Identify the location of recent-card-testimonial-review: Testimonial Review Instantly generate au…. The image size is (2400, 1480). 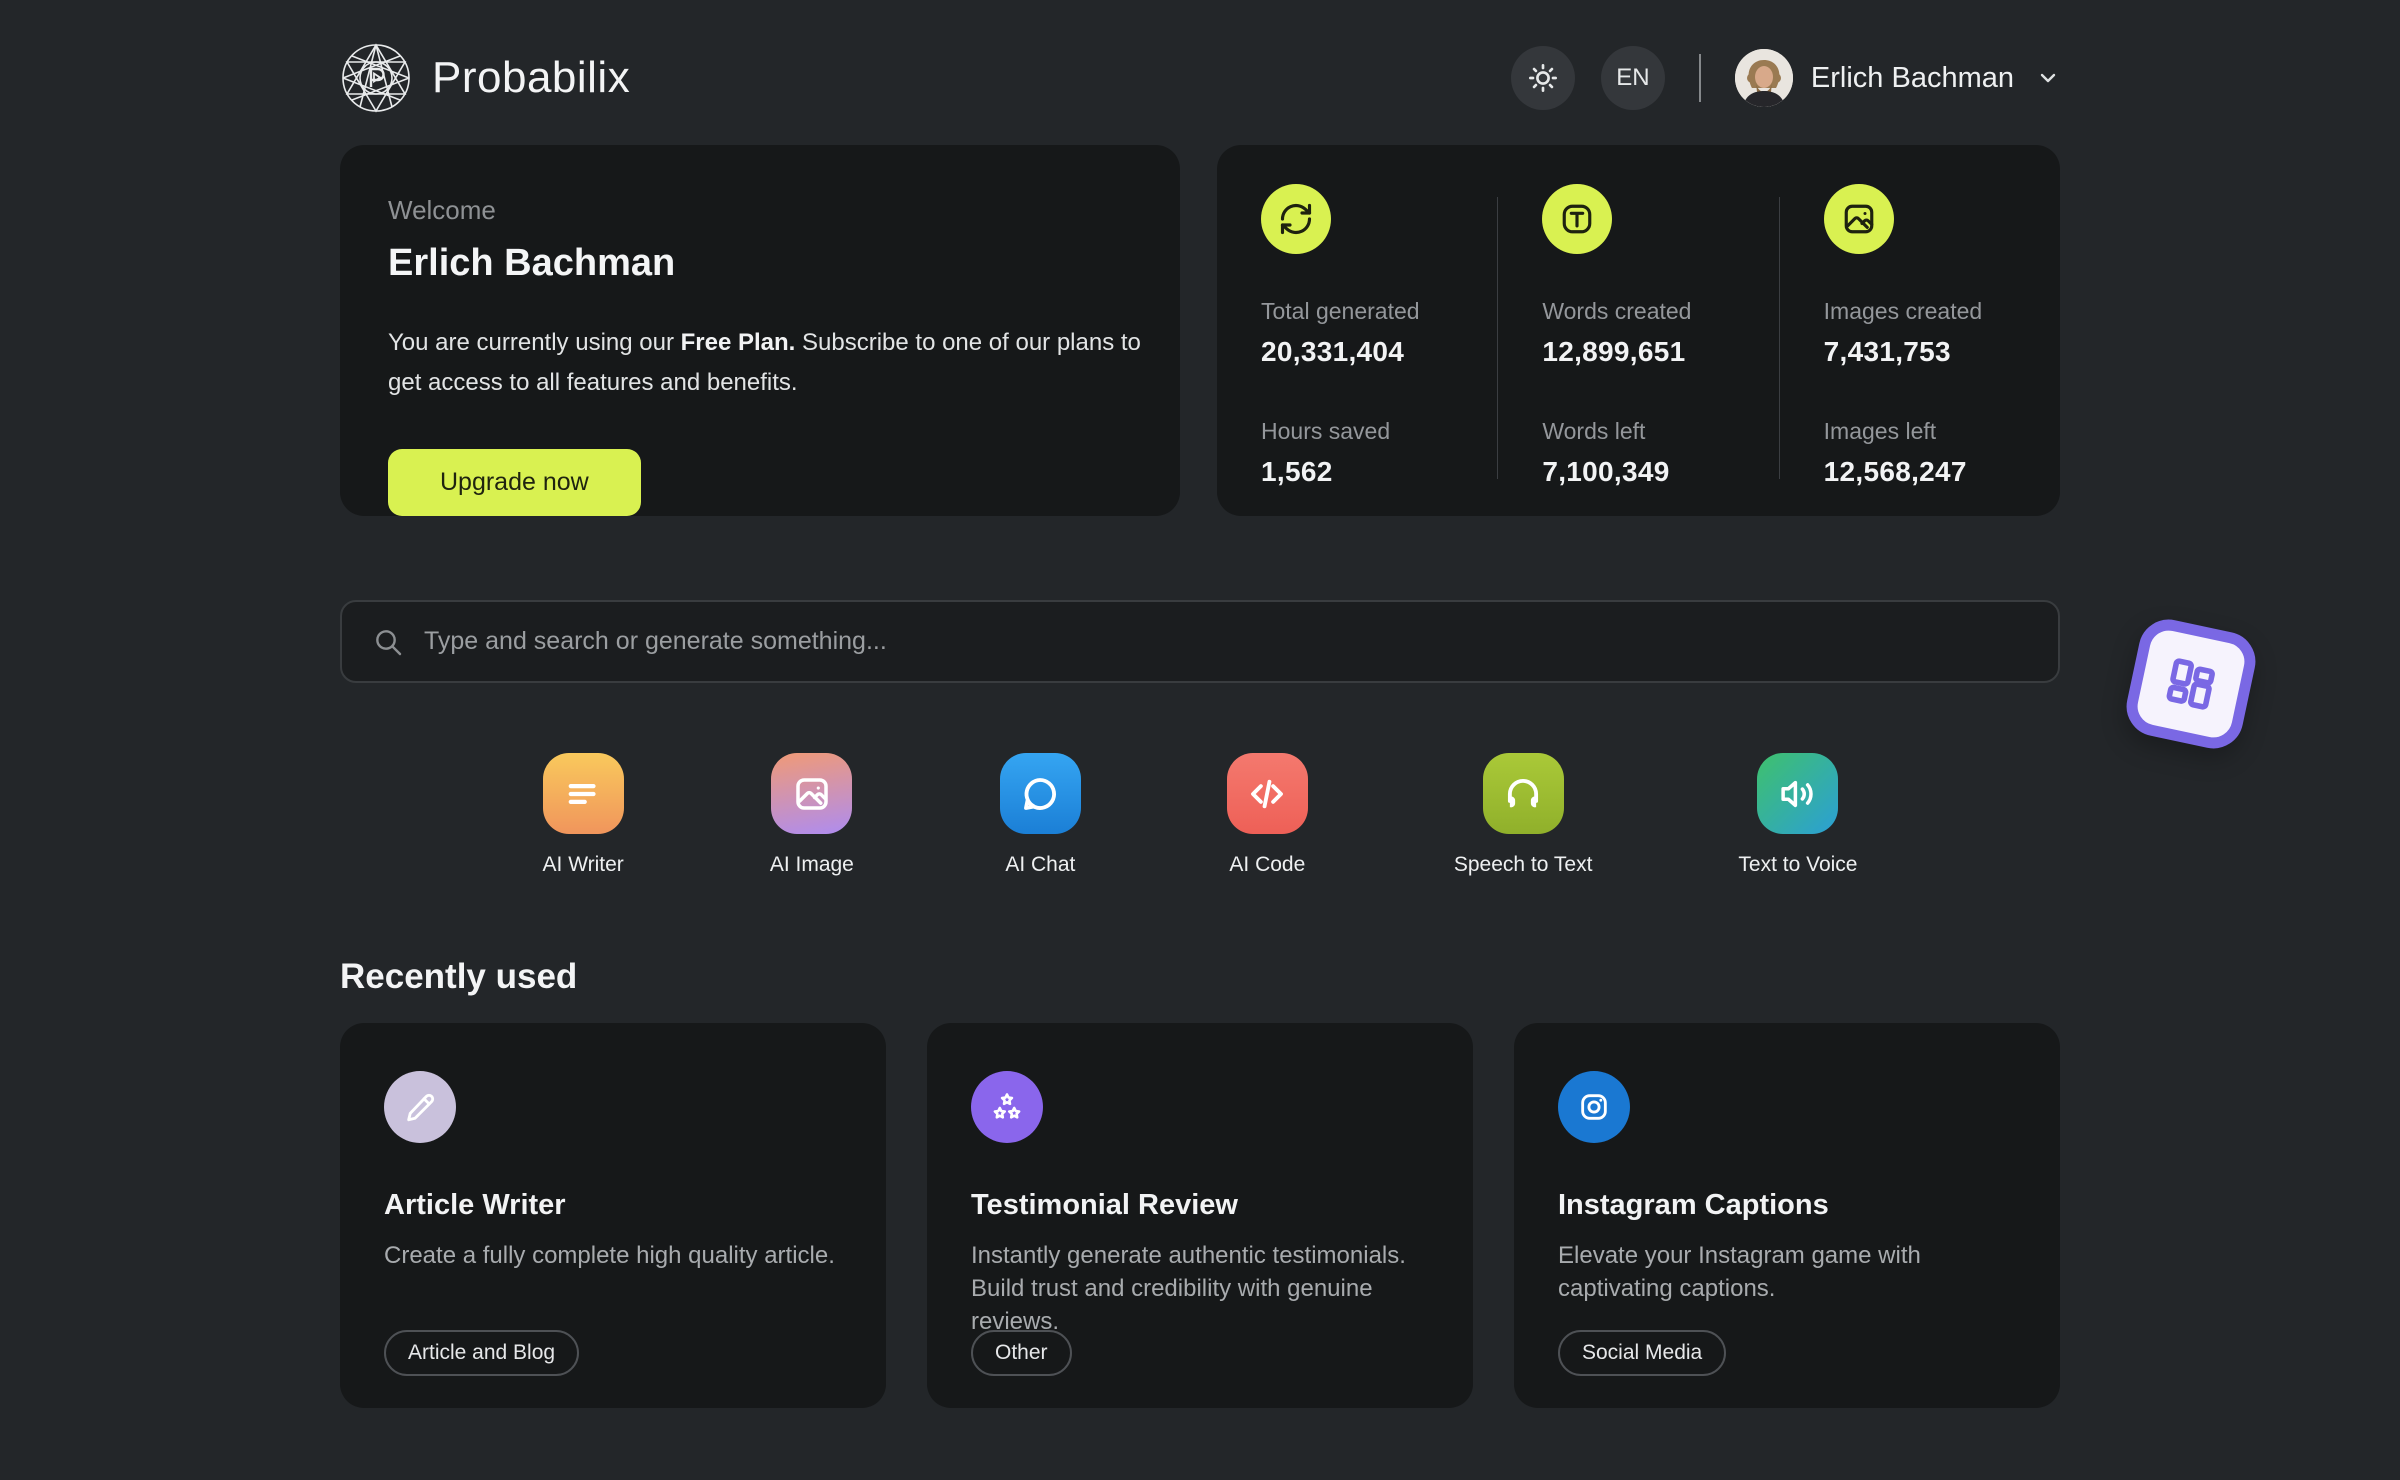
(1200, 1215).